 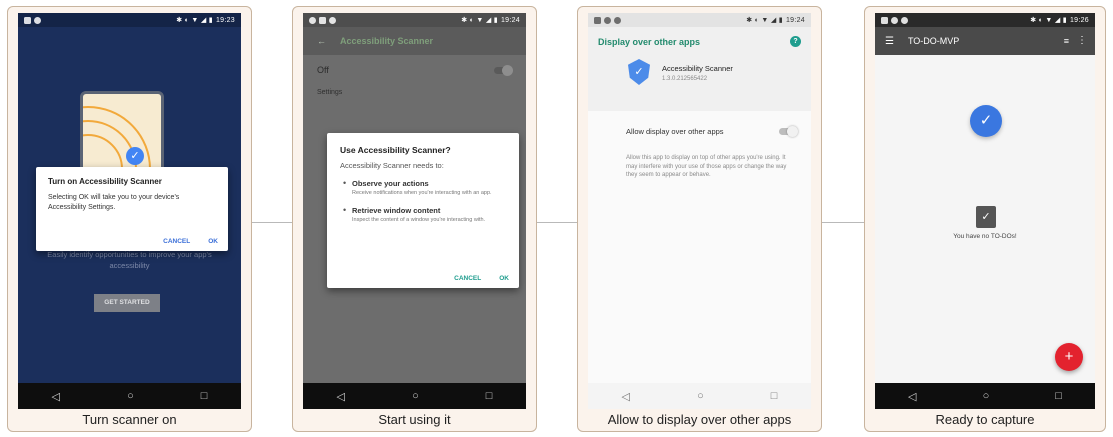 What do you see at coordinates (1069, 357) in the screenshot?
I see `add-todo-button: +` at bounding box center [1069, 357].